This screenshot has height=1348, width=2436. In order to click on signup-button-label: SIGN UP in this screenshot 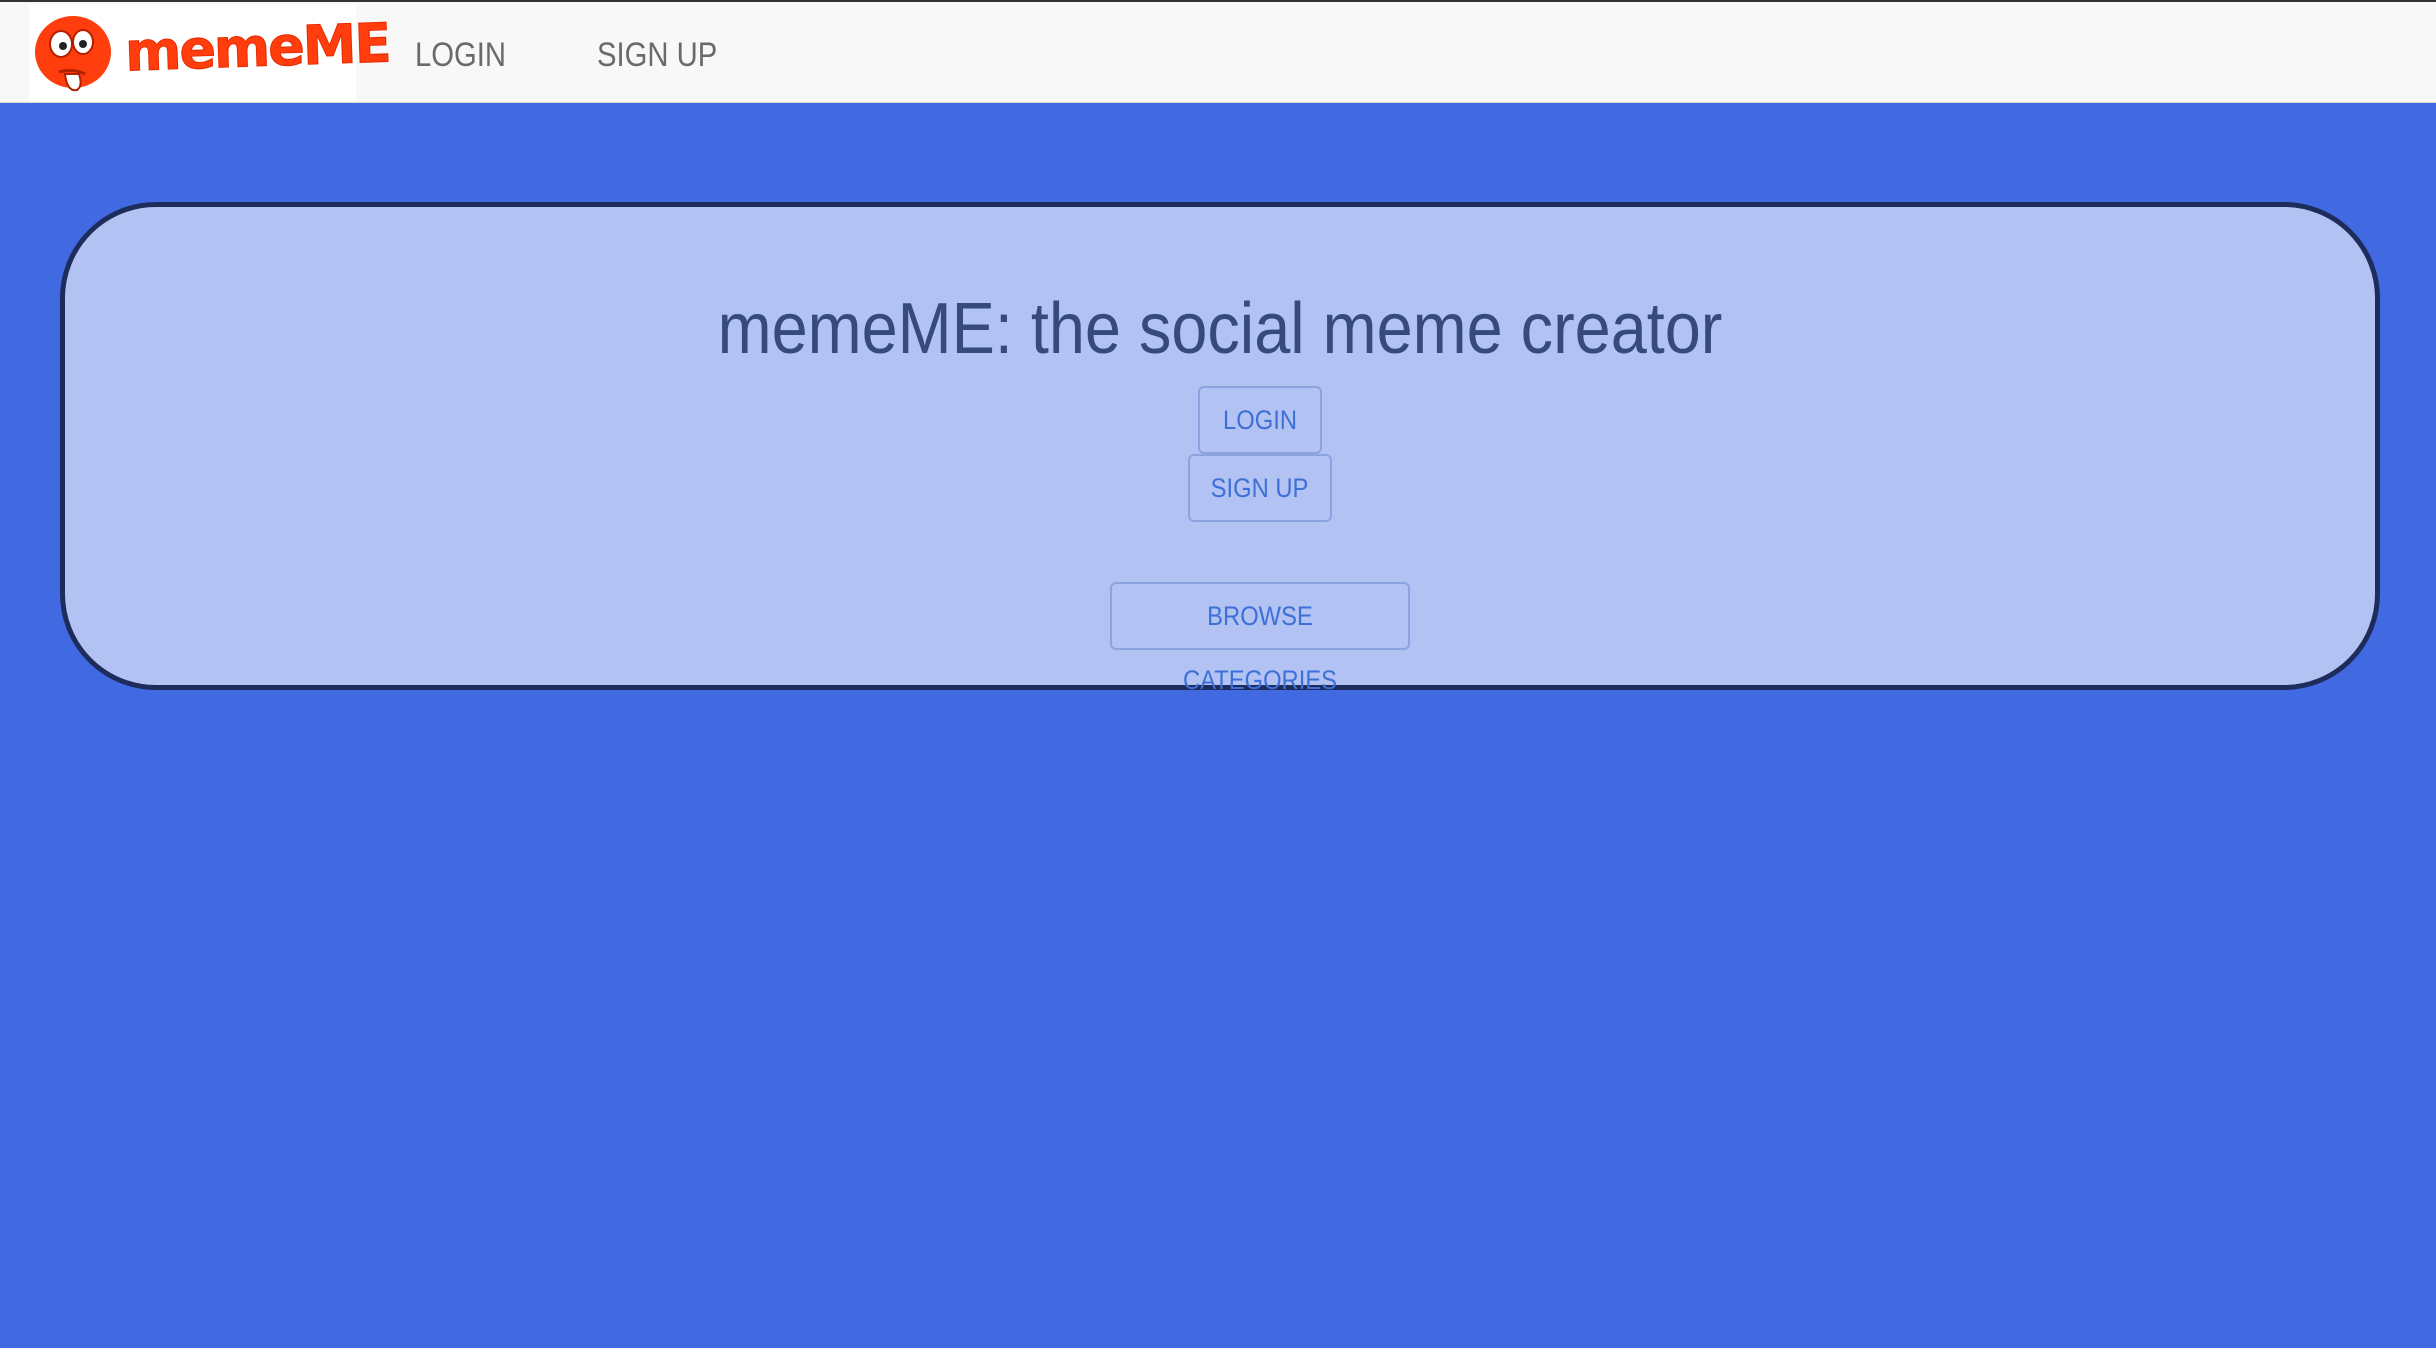, I will do `click(1260, 488)`.